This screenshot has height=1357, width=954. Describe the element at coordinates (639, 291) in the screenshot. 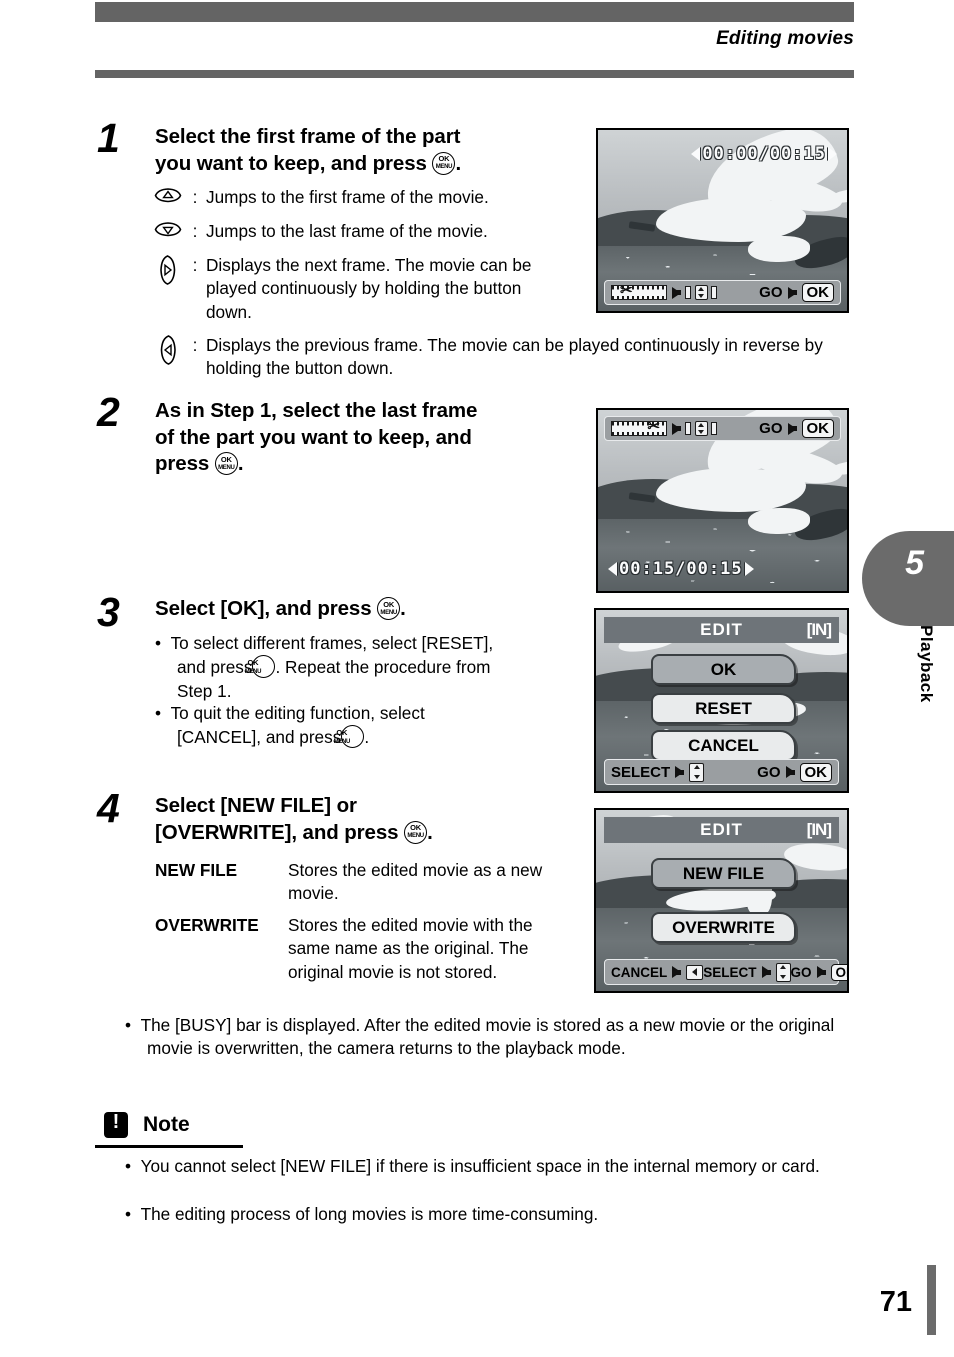

I see `film-scissors-icon: ✂` at that location.